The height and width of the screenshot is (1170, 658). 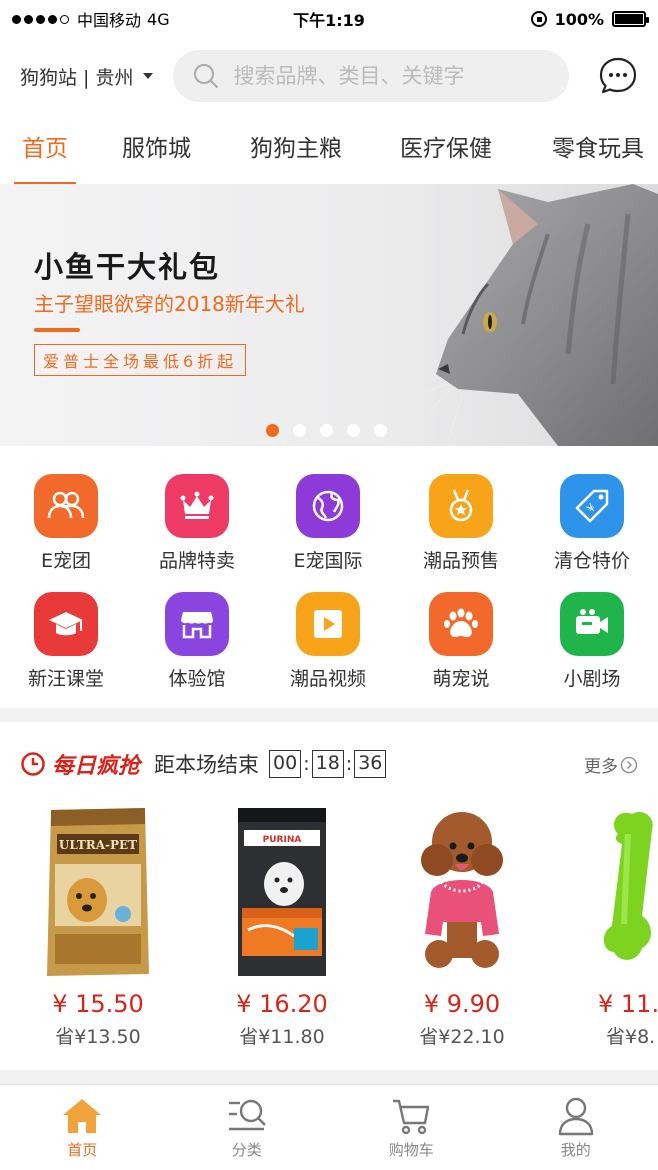 I want to click on message-icon, so click(x=618, y=76).